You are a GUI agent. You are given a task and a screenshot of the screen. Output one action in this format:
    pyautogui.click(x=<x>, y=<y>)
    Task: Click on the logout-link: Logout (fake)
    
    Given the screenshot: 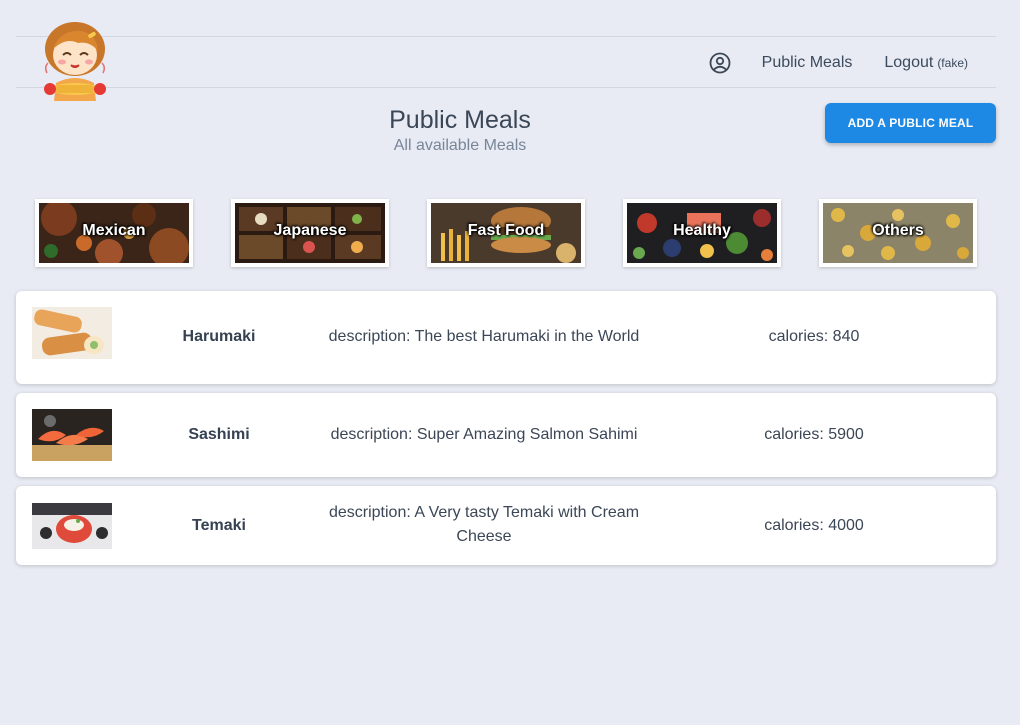 What is the action you would take?
    pyautogui.click(x=926, y=63)
    